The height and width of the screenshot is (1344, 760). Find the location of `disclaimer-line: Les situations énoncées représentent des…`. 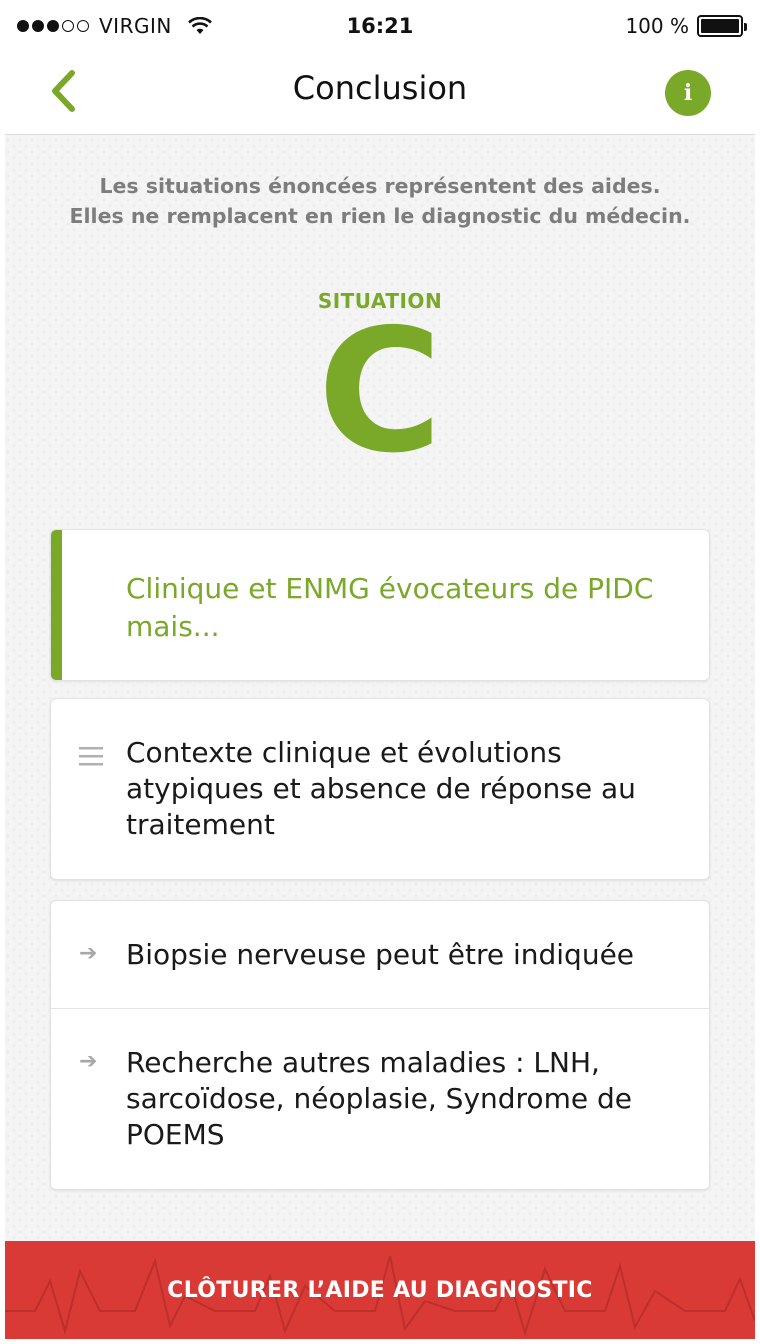

disclaimer-line: Les situations énoncées représentent des… is located at coordinates (380, 186).